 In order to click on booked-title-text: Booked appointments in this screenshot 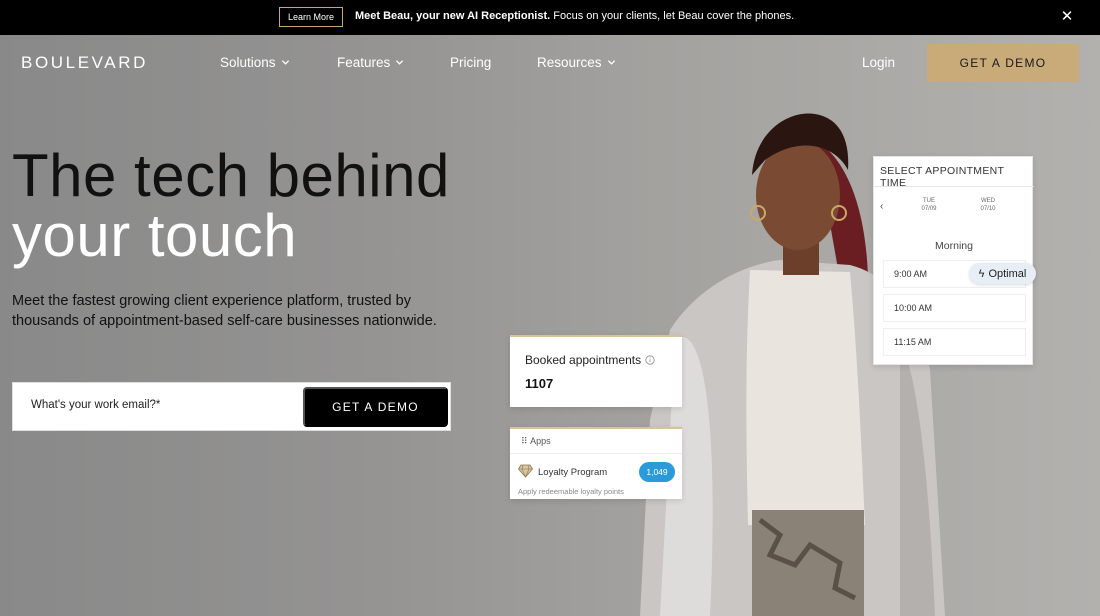, I will do `click(583, 360)`.